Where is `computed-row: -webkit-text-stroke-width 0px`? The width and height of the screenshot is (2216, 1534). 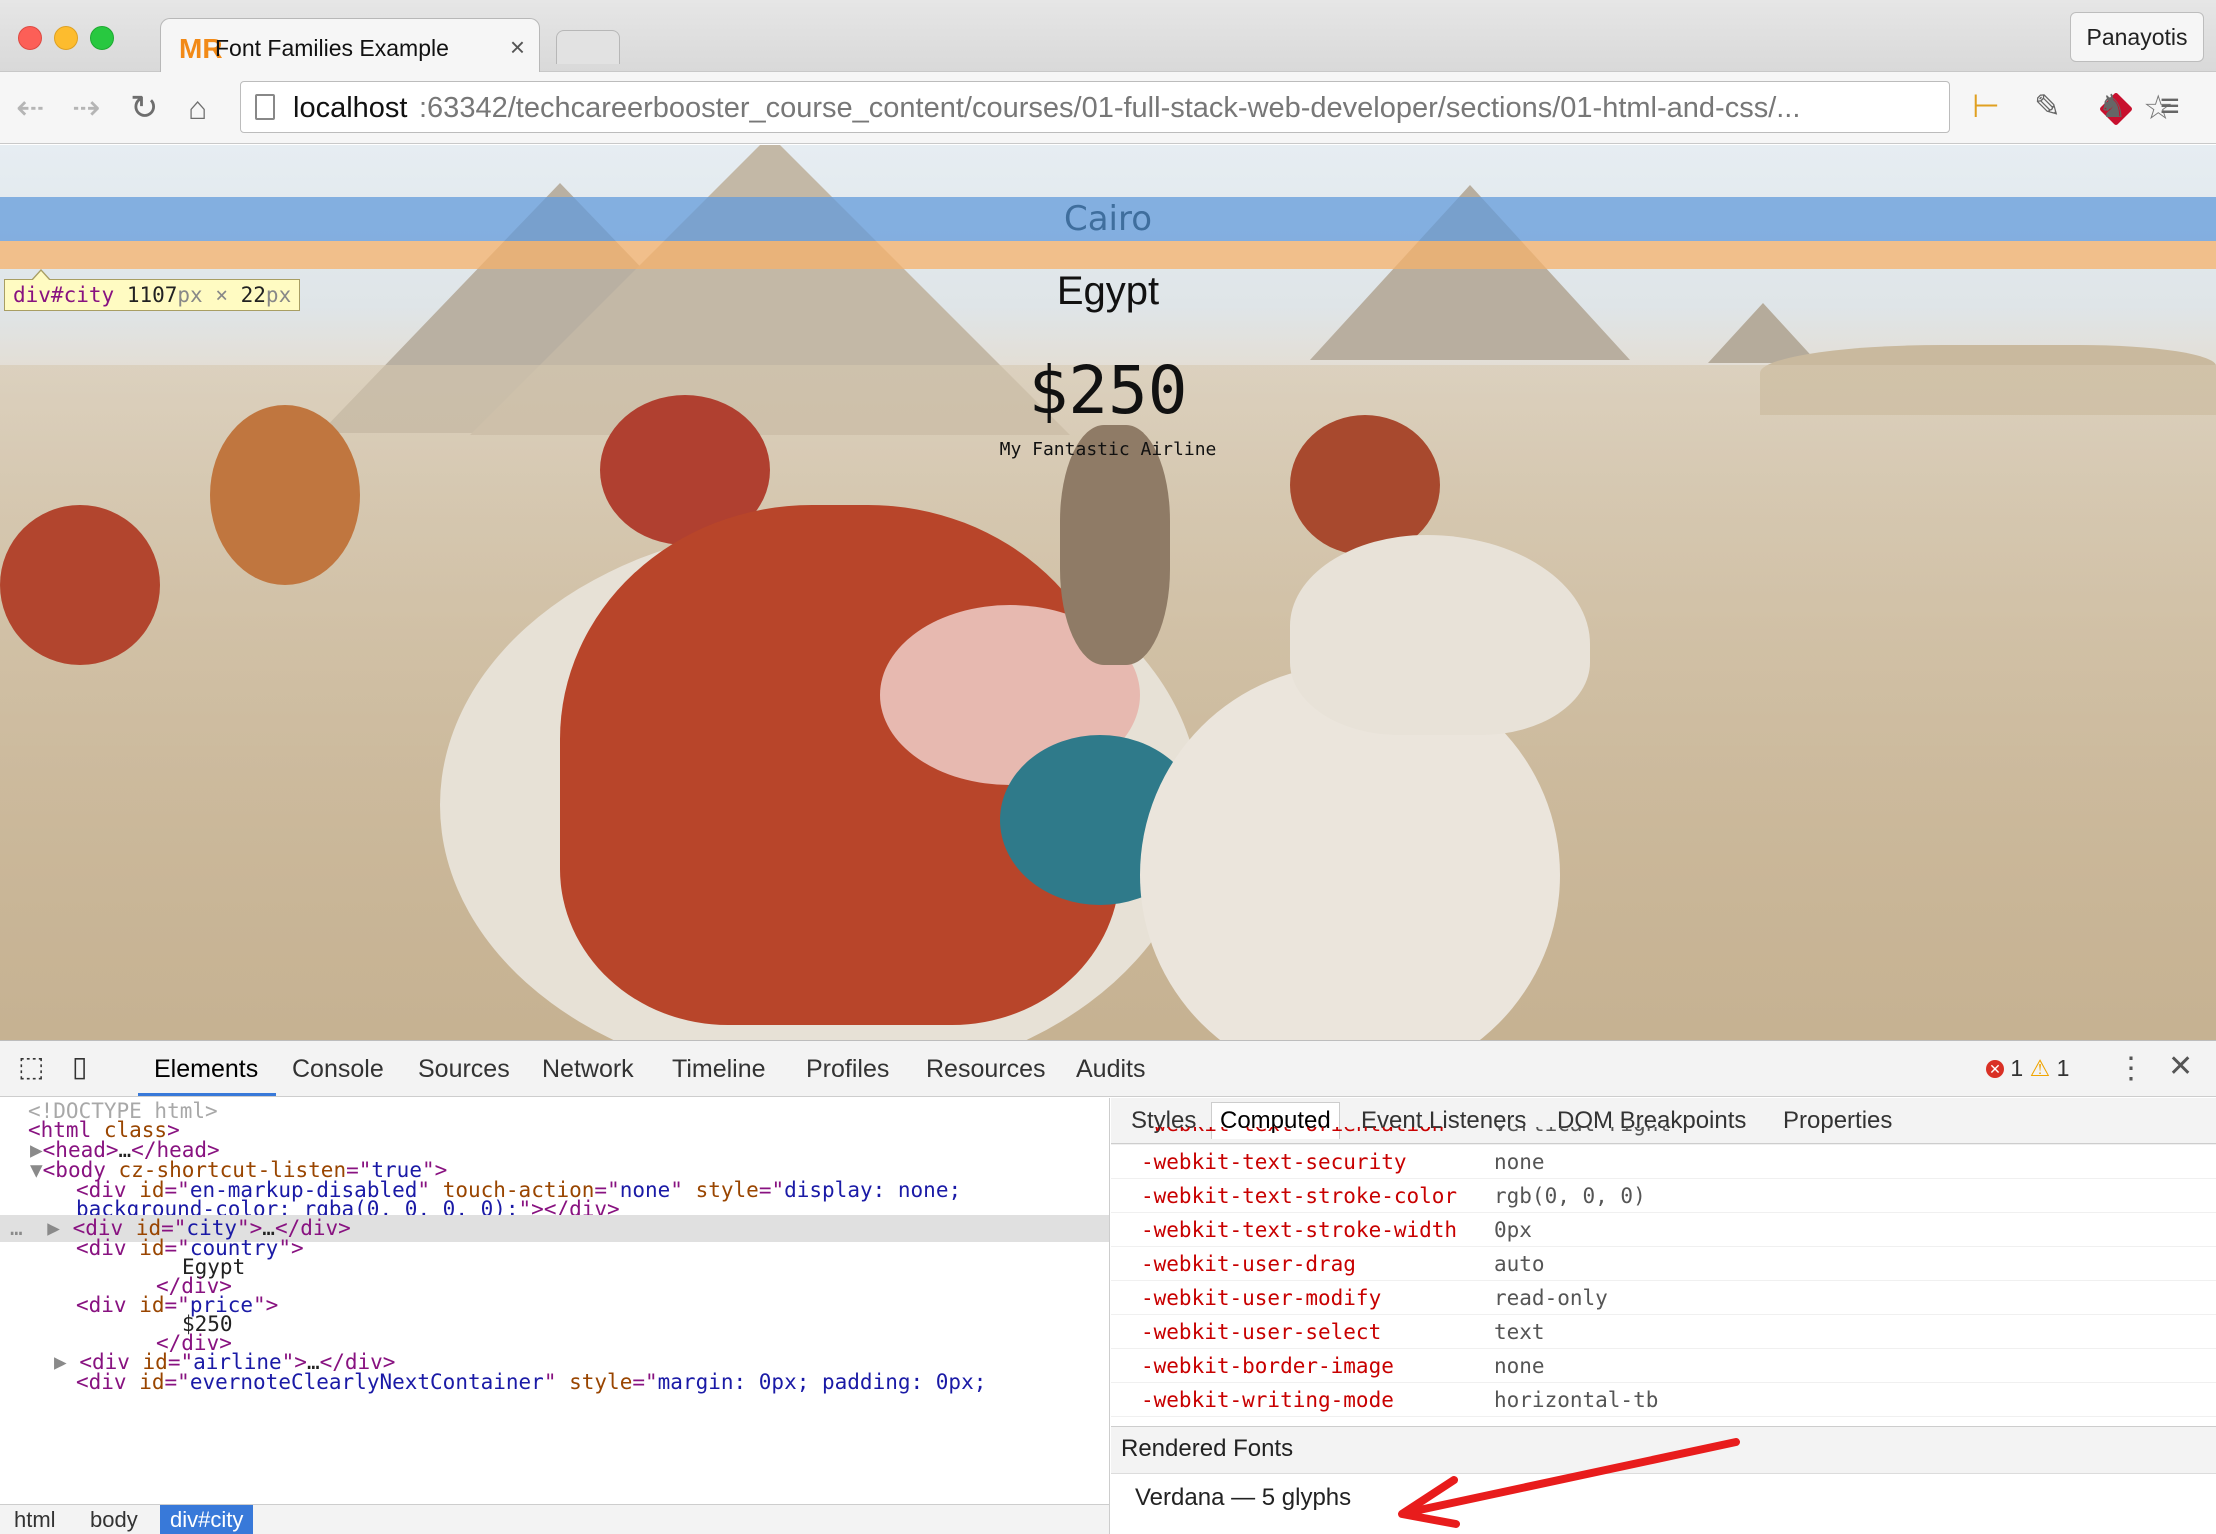
computed-row: -webkit-text-stroke-width 0px is located at coordinates (1663, 1230).